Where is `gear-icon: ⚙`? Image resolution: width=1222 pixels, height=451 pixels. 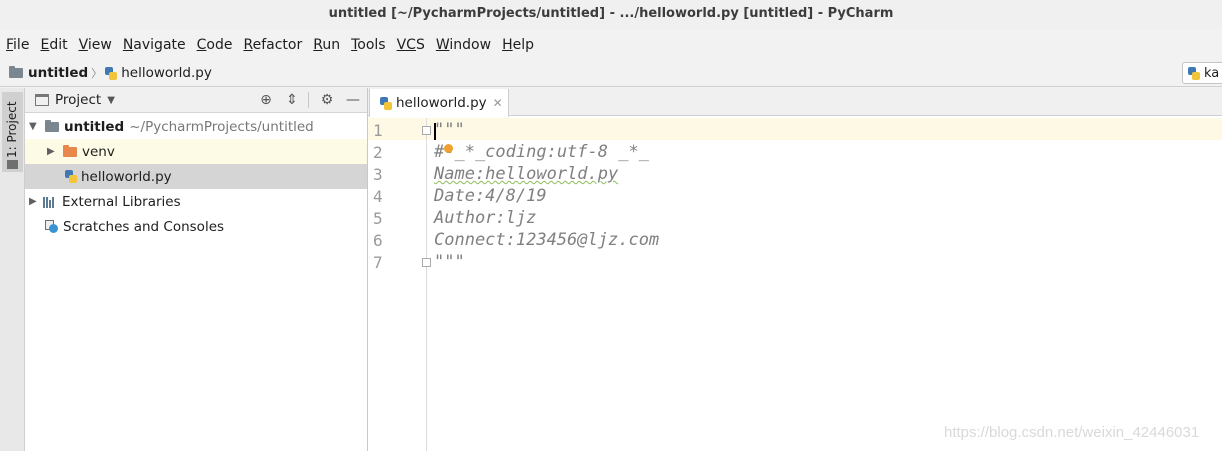 gear-icon: ⚙ is located at coordinates (327, 100).